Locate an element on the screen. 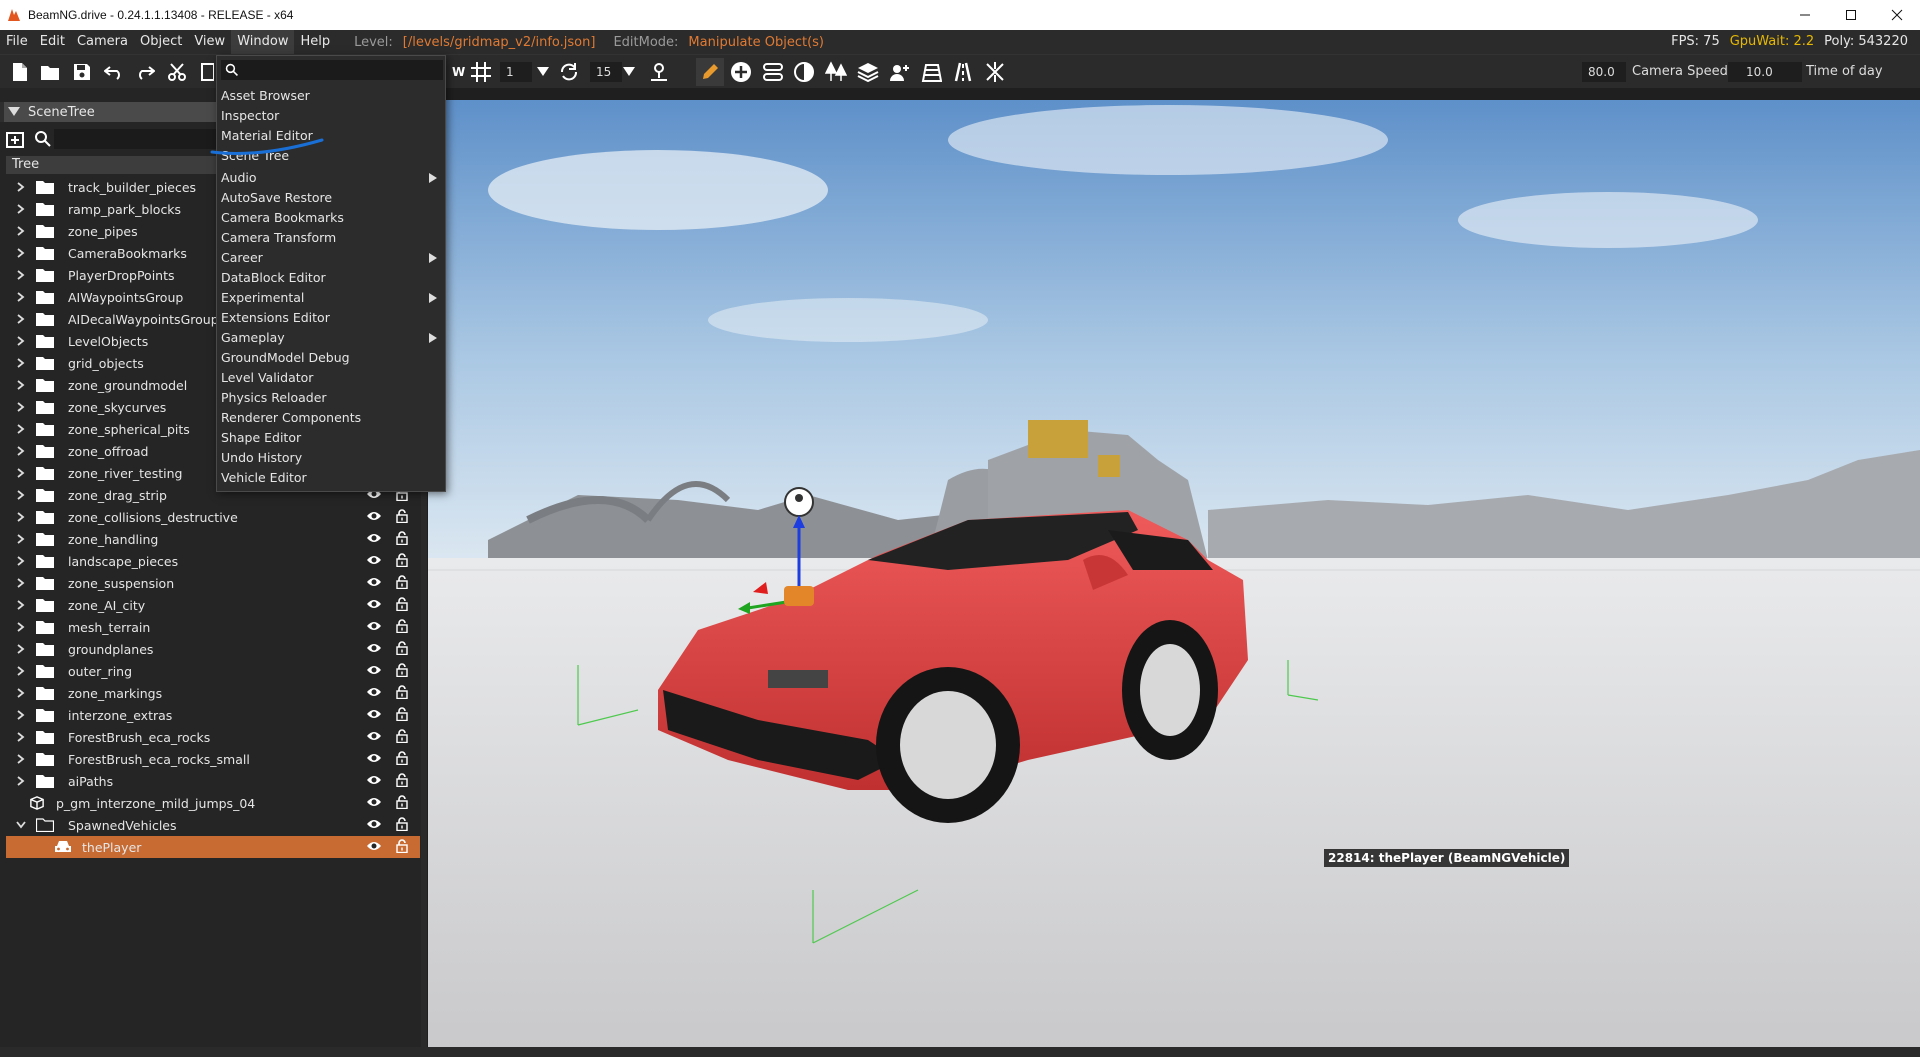 The height and width of the screenshot is (1057, 1920). window-menu-item: AutoSave Restore is located at coordinates (331, 198).